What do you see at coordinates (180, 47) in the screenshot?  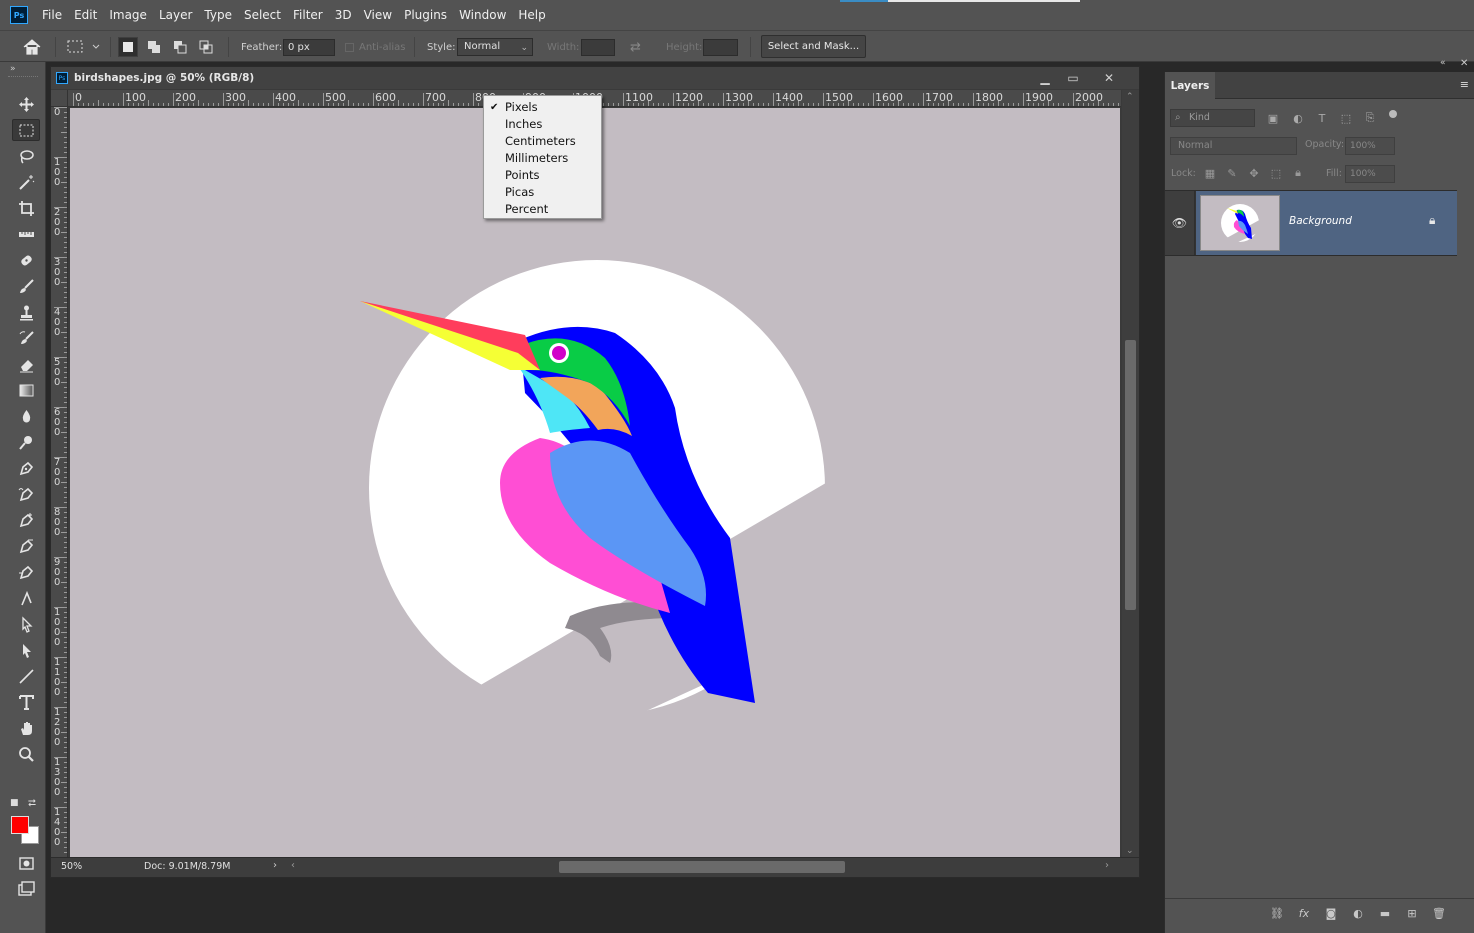 I see `subtract-selection-icon` at bounding box center [180, 47].